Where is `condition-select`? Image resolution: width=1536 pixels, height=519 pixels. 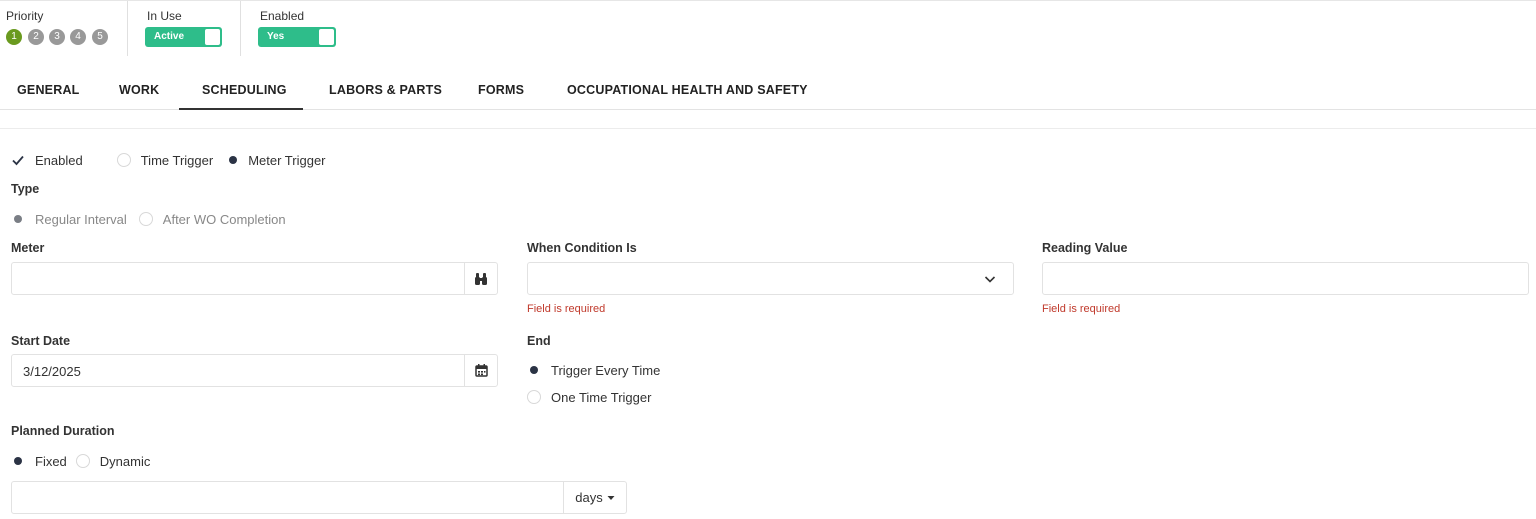
condition-select is located at coordinates (770, 278).